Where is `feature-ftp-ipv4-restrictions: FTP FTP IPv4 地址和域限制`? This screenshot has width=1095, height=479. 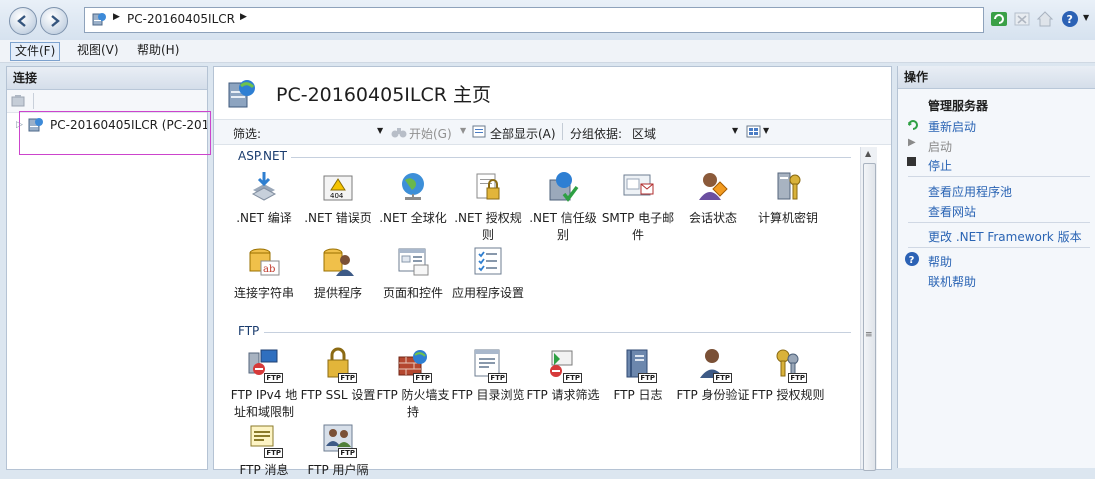 feature-ftp-ipv4-restrictions: FTP FTP IPv4 地址和域限制 is located at coordinates (264, 384).